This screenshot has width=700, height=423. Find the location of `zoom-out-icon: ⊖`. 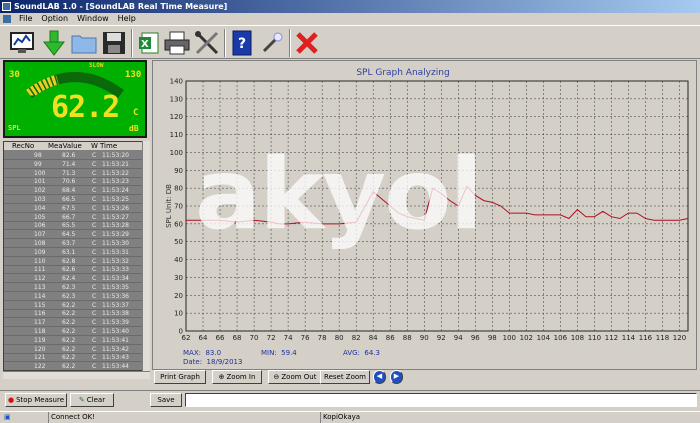

zoom-out-icon: ⊖ is located at coordinates (276, 377).